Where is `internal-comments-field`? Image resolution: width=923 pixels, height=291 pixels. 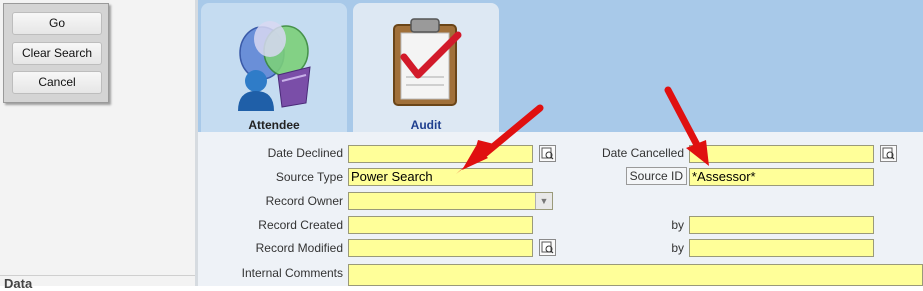 internal-comments-field is located at coordinates (635, 275).